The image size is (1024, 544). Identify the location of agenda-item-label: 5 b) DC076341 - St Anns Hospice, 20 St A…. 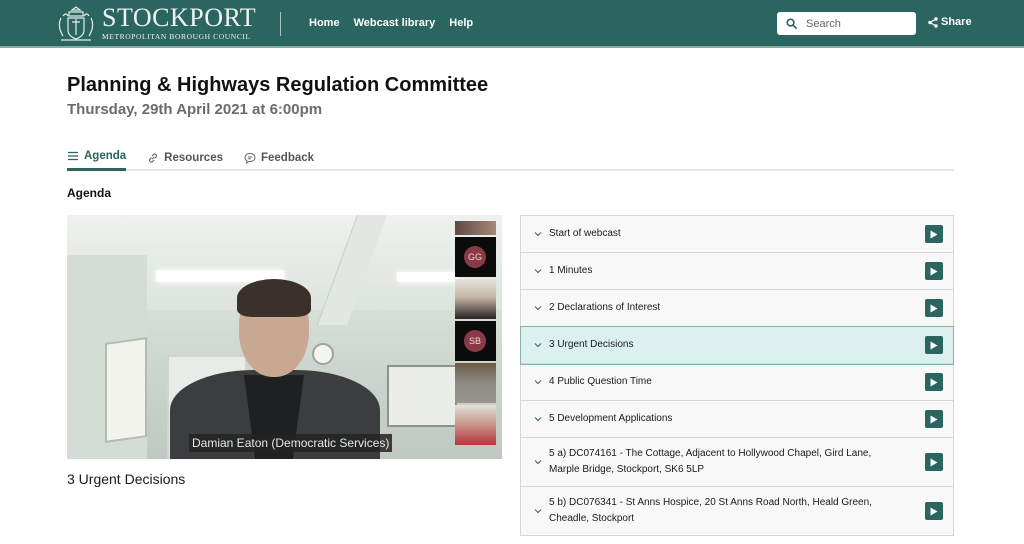
(710, 510).